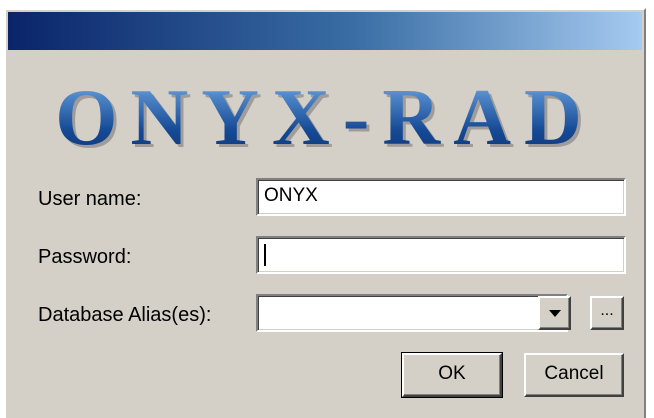 This screenshot has height=418, width=654. What do you see at coordinates (85, 257) in the screenshot?
I see `password-label: Password:` at bounding box center [85, 257].